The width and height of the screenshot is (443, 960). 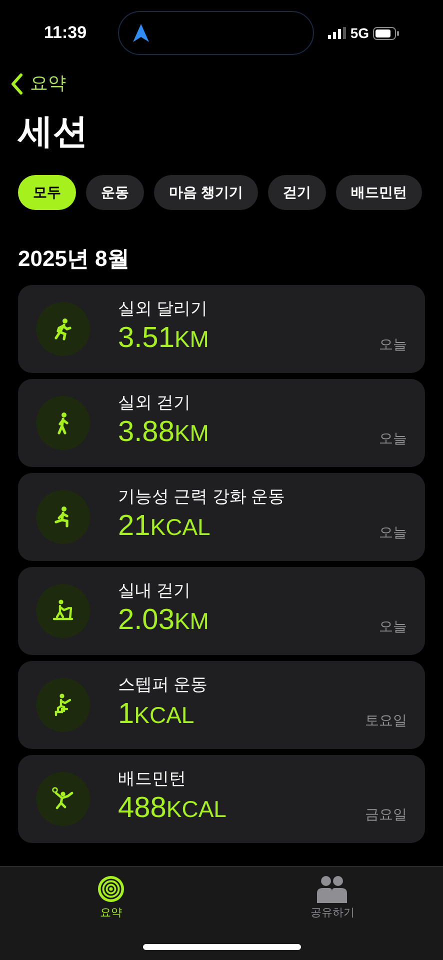 What do you see at coordinates (386, 33) in the screenshot?
I see `battery-icon` at bounding box center [386, 33].